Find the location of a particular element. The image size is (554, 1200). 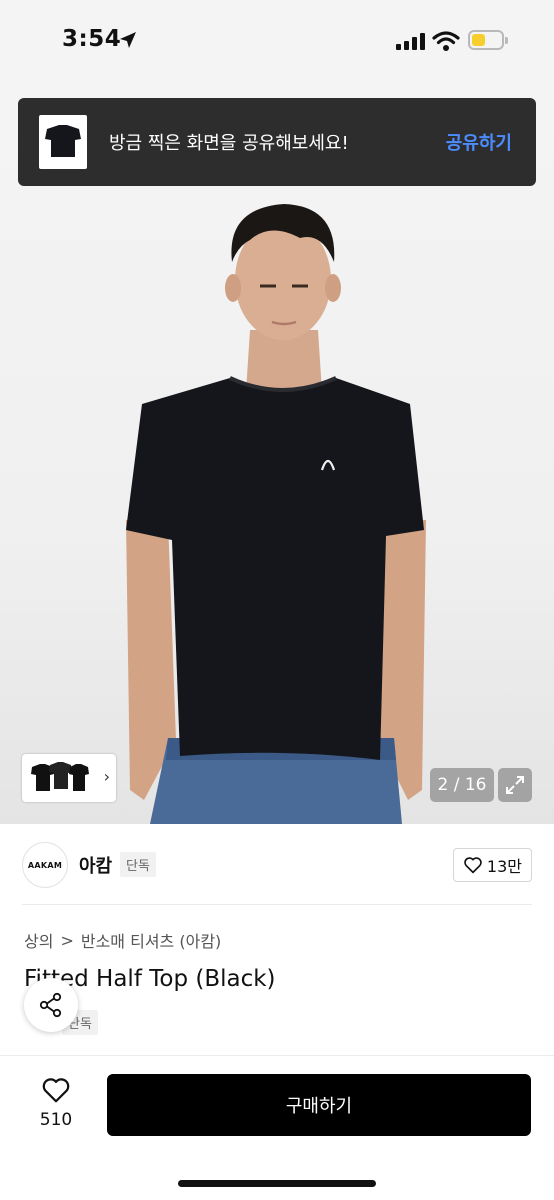

location-arrow-icon is located at coordinates (128, 40).